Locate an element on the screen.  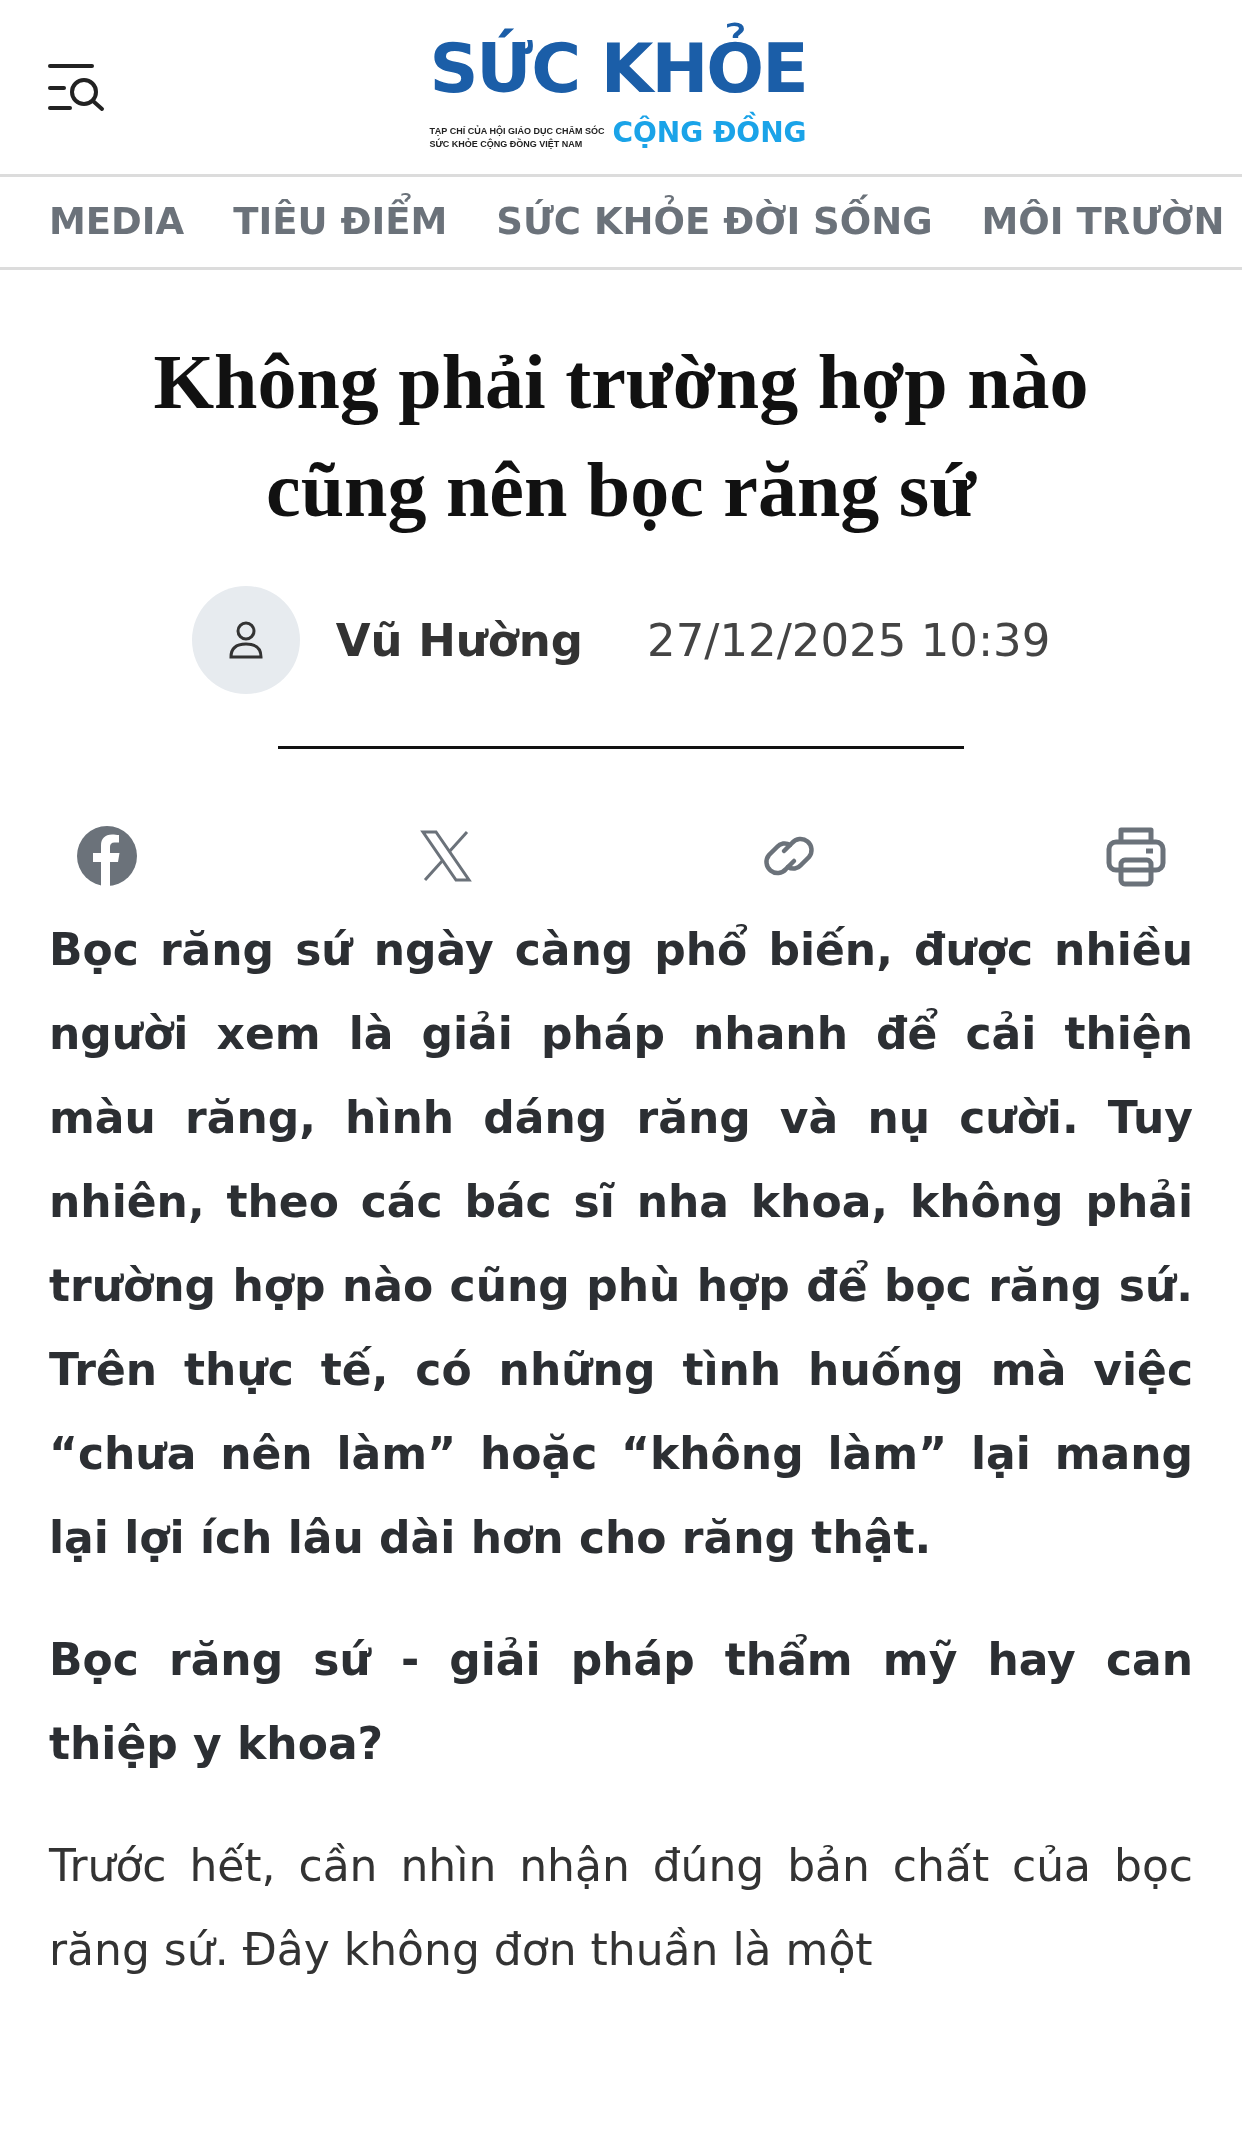
nav-tab: MÔI TRƯỜN is located at coordinates (1103, 222).